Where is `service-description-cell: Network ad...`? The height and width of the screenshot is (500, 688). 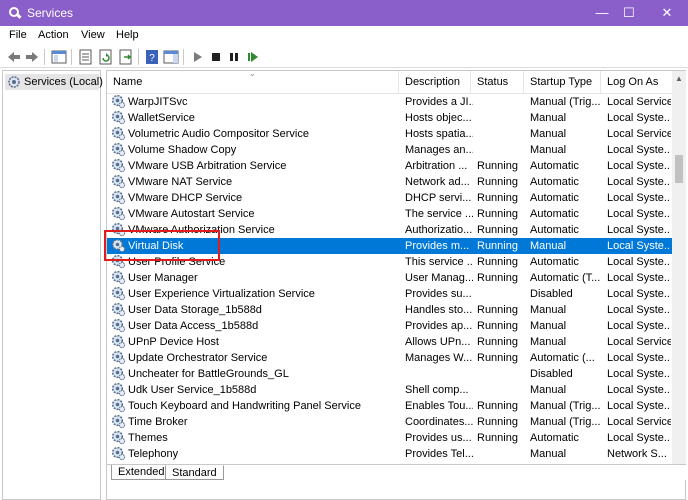 service-description-cell: Network ad... is located at coordinates (437, 182).